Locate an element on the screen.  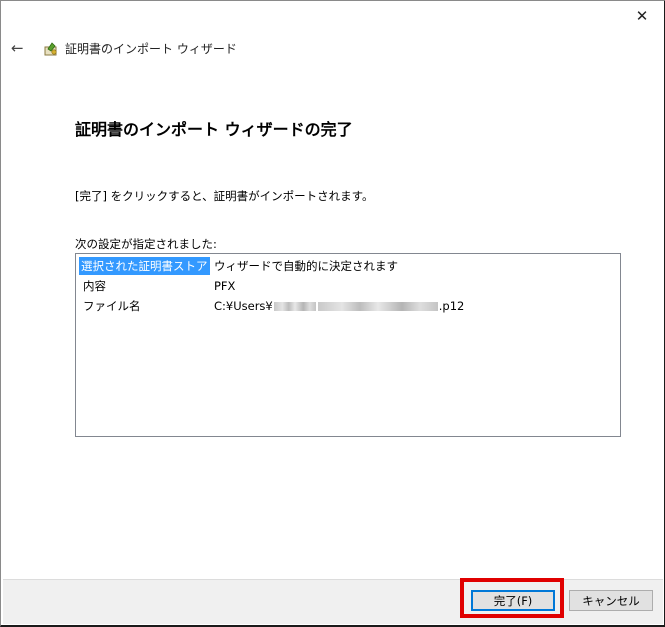
setting-value-store: ウィザードで自動的に決定されます is located at coordinates (306, 266).